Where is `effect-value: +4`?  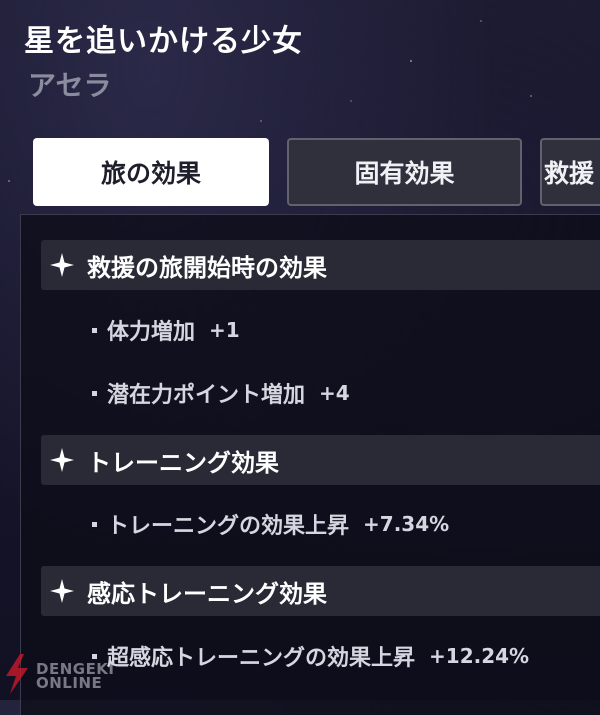
effect-value: +4 is located at coordinates (334, 393).